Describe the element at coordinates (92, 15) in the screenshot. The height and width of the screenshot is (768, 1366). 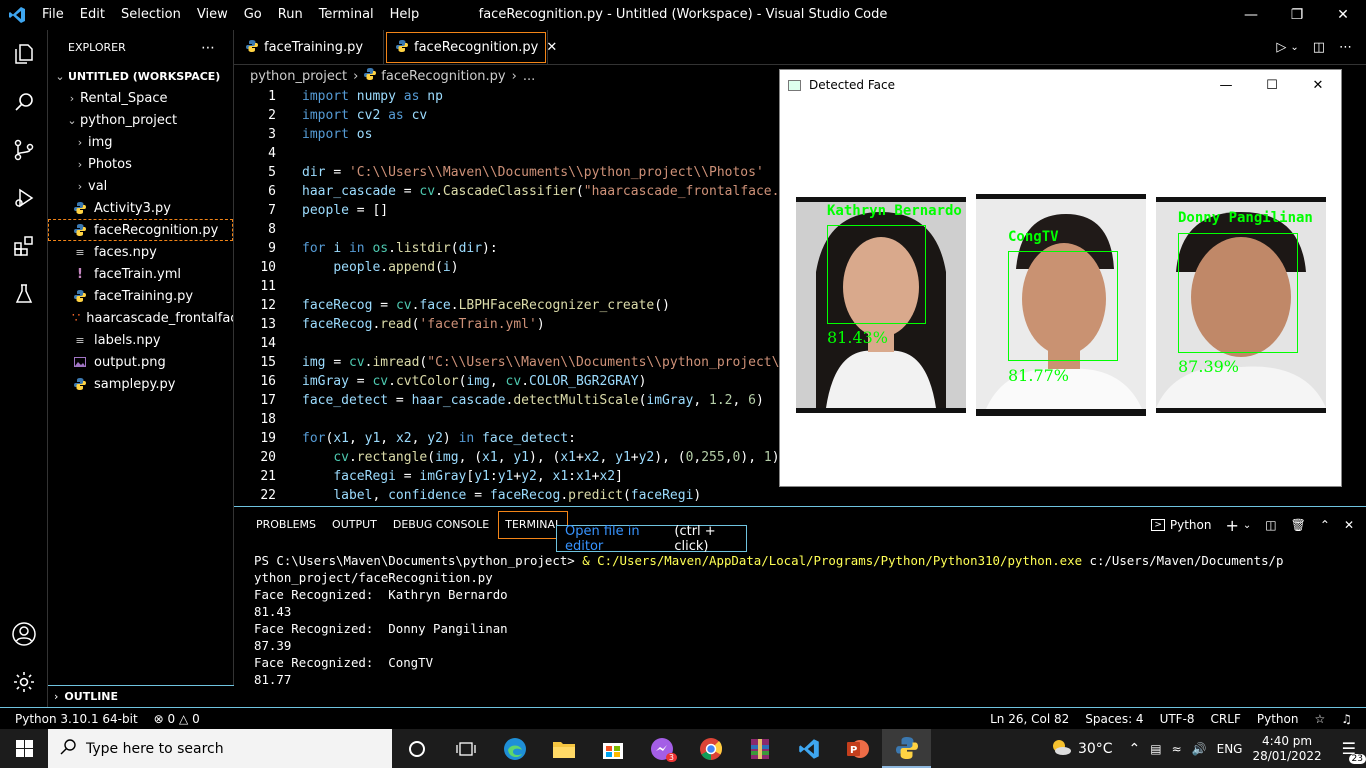
I see `menu-edit: Edit` at that location.